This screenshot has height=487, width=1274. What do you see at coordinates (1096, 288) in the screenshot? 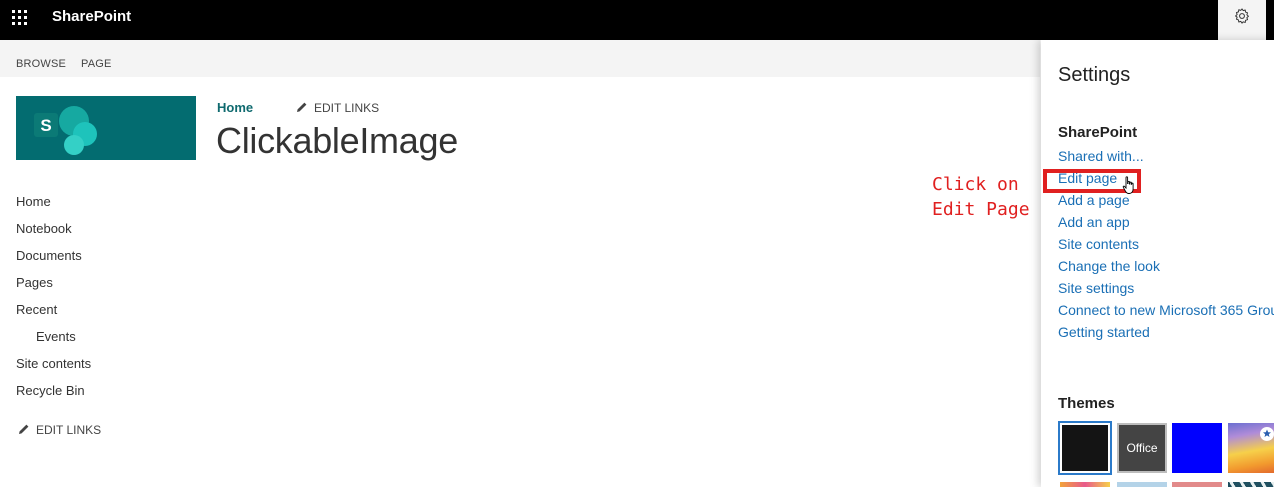
I see `settings-link-site-settings: Site settings` at bounding box center [1096, 288].